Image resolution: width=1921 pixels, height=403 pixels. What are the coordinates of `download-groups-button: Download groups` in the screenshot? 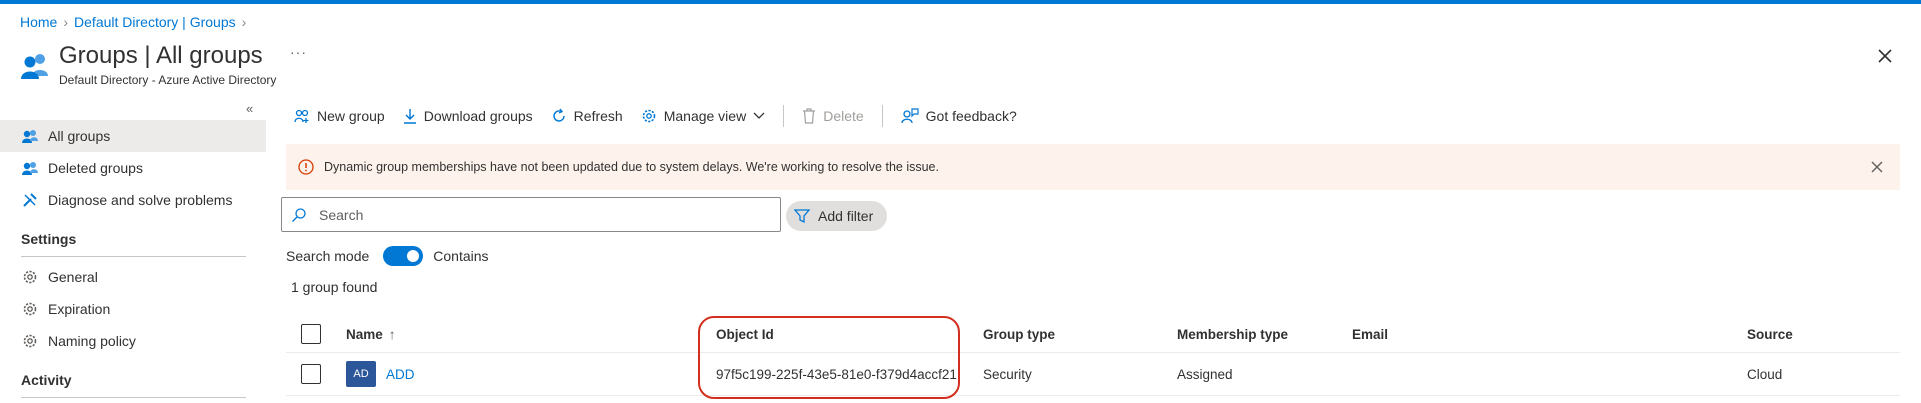 It's located at (468, 116).